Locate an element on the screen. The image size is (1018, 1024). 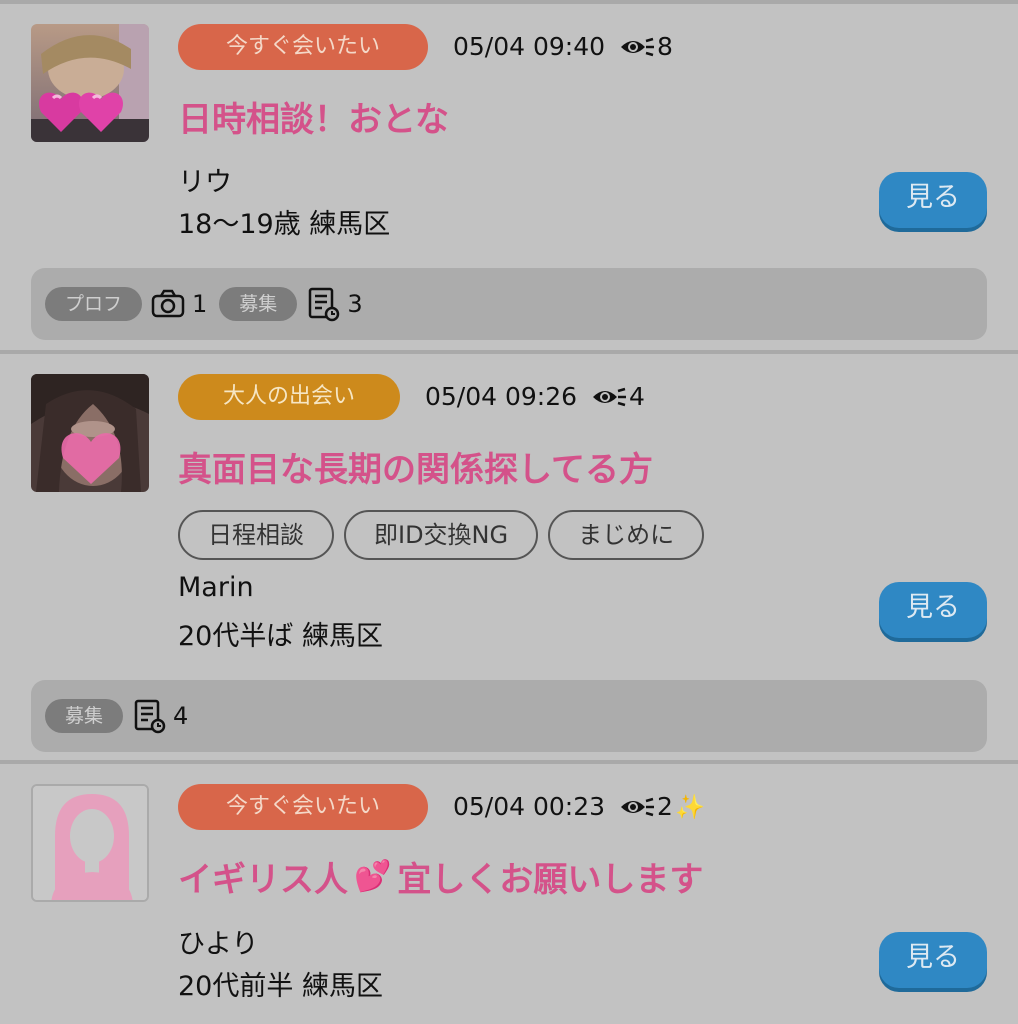
view-count: 2 ✨ is located at coordinates (662, 807).